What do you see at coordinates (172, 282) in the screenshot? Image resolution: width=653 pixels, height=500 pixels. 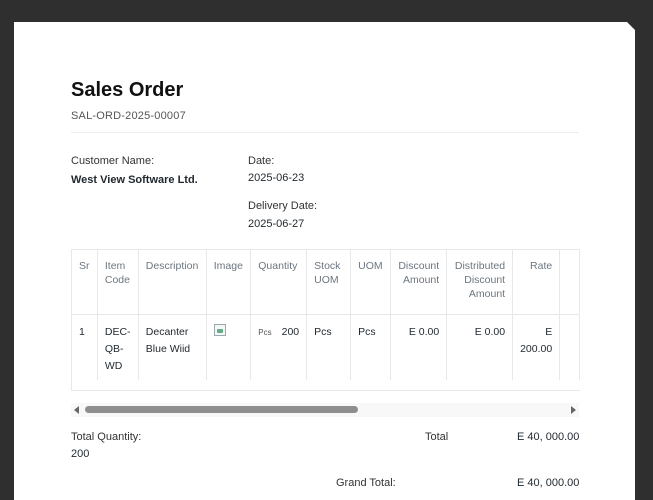 I see `header-description: Description` at bounding box center [172, 282].